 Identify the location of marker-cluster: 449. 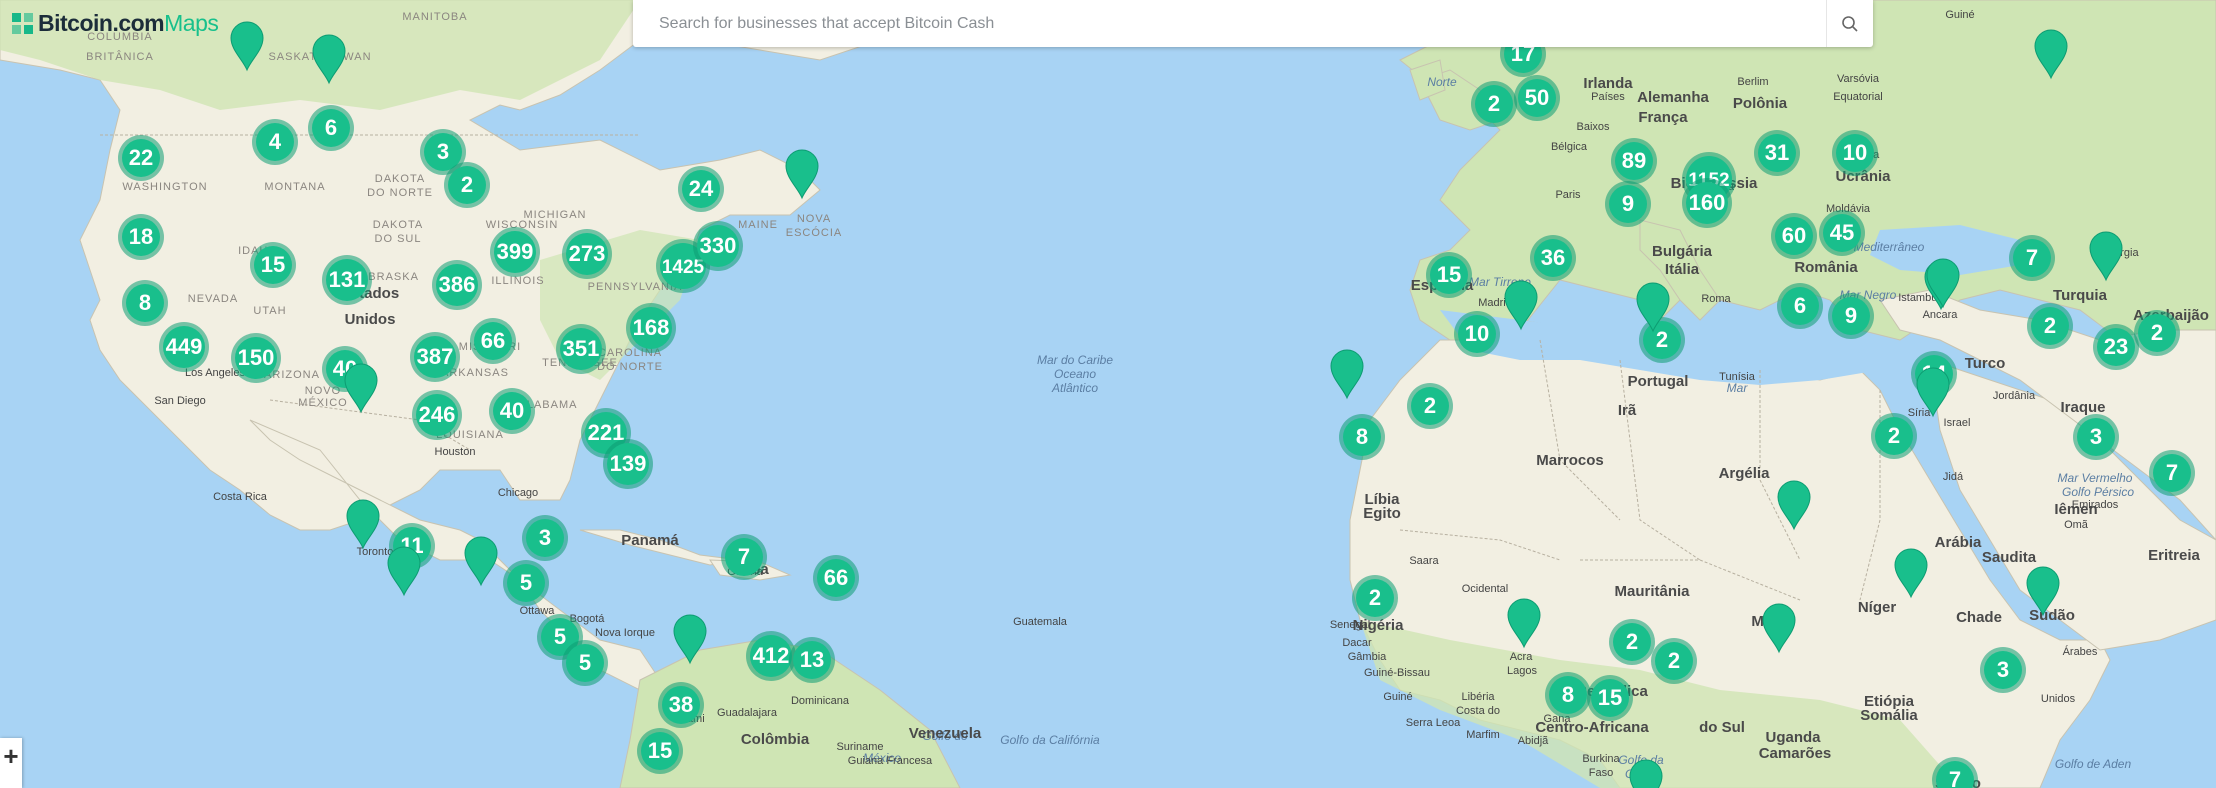
(184, 347).